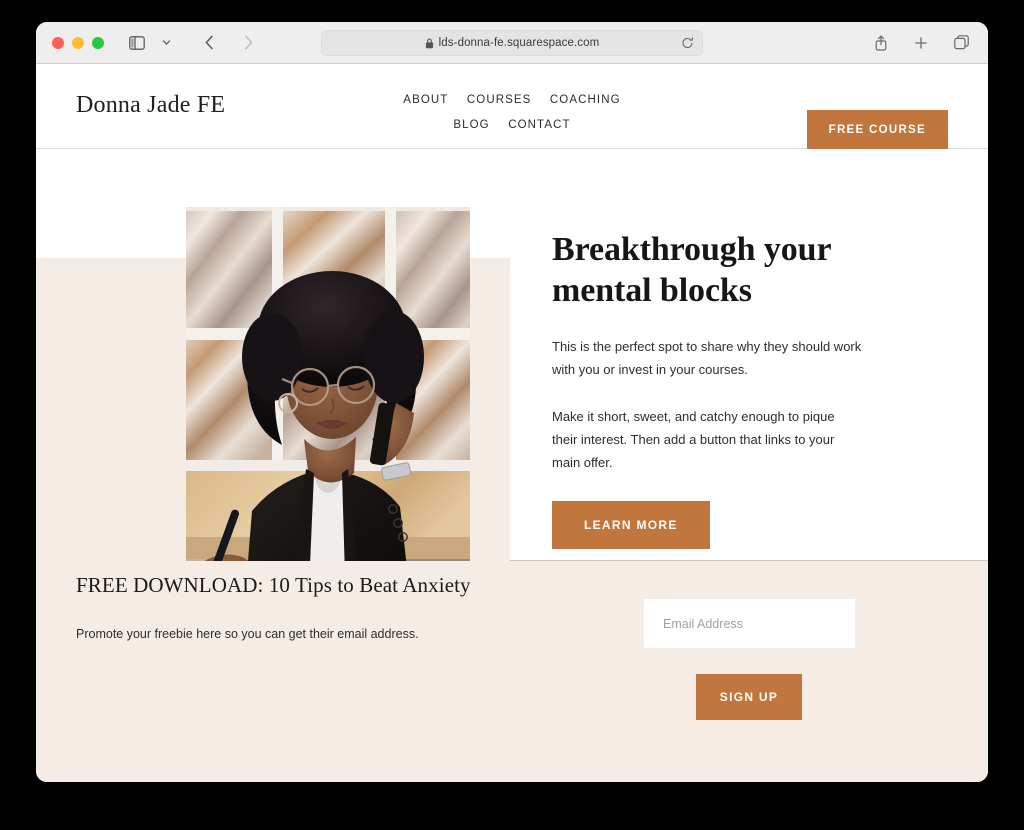 The width and height of the screenshot is (1024, 830). Describe the element at coordinates (499, 100) in the screenshot. I see `nav-item-courses: COURSES` at that location.